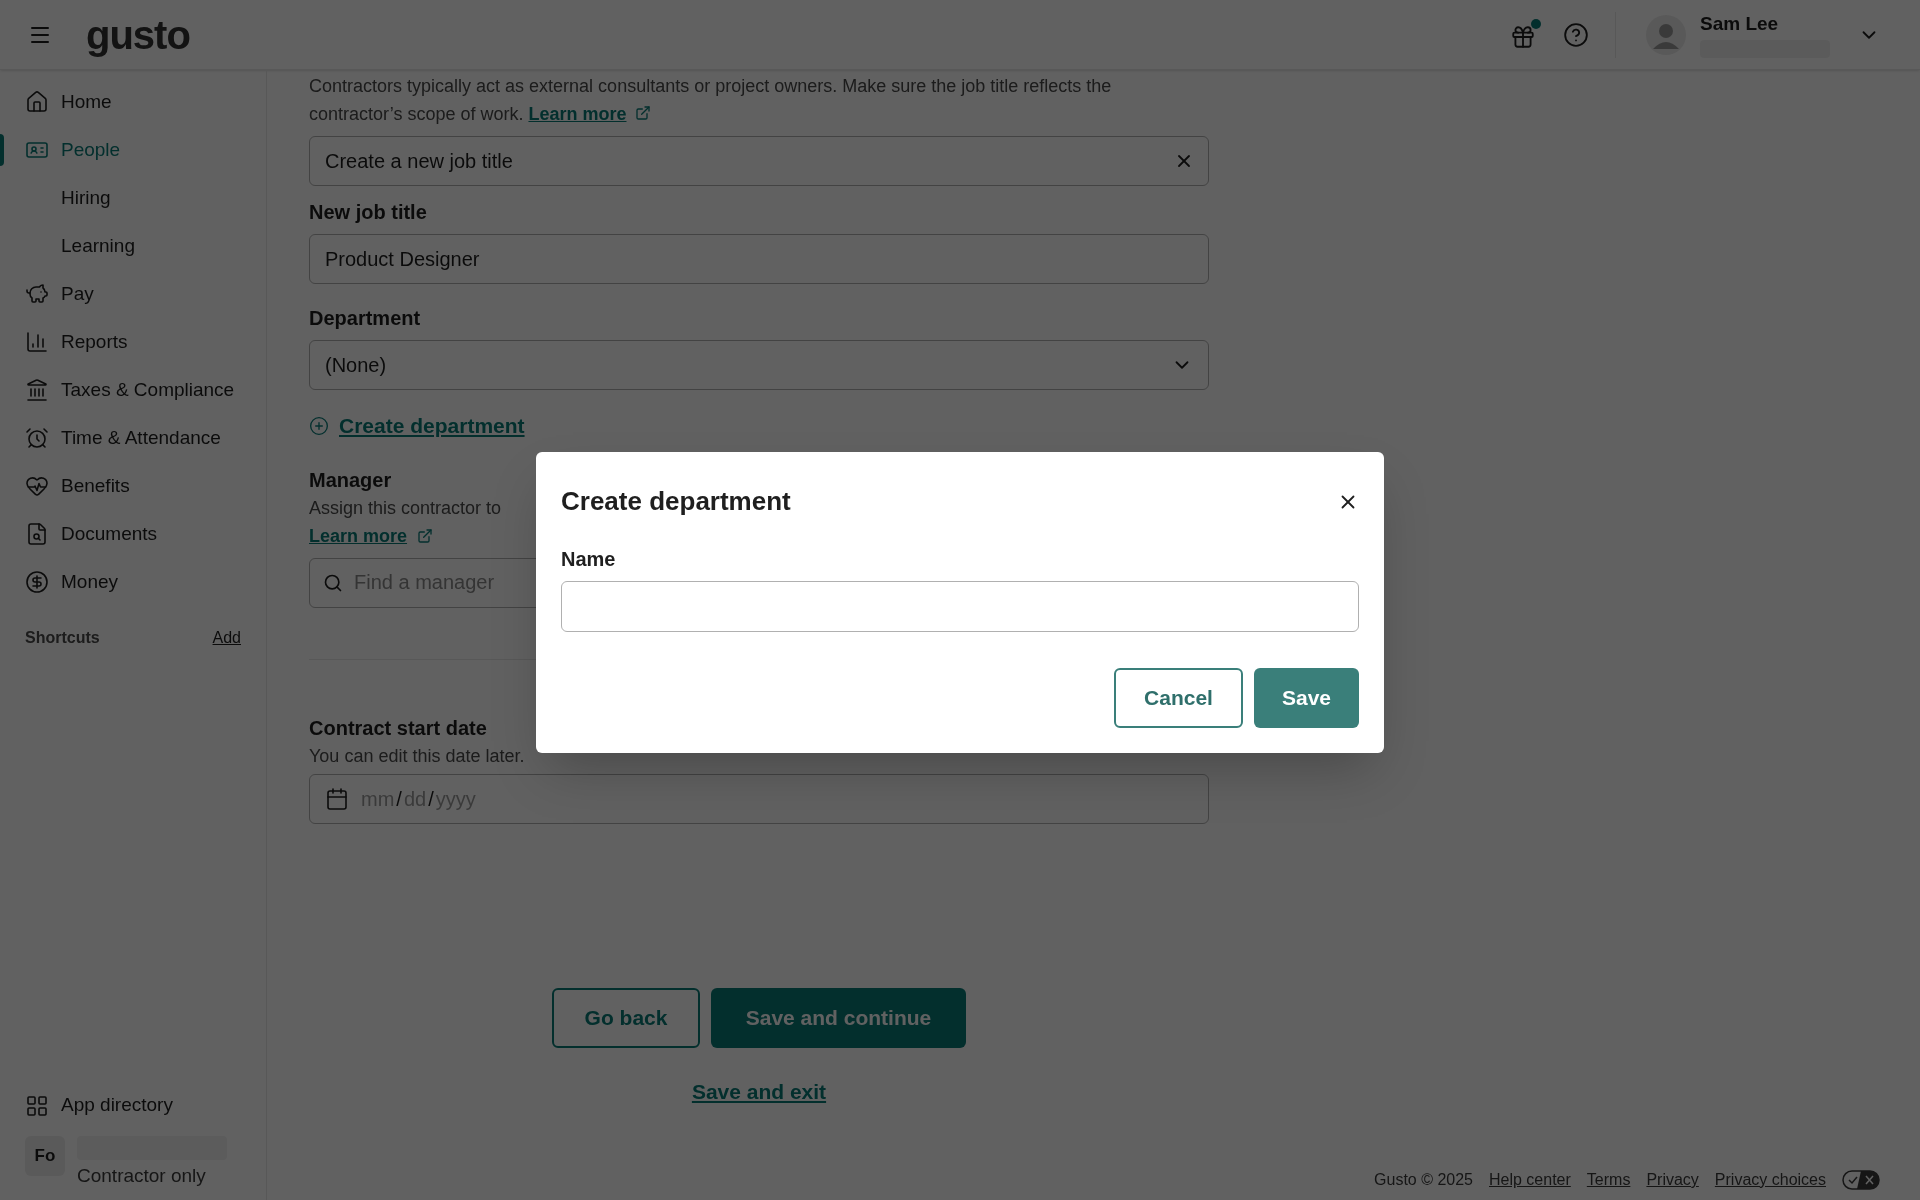 Image resolution: width=1920 pixels, height=1200 pixels. I want to click on field-label: New job title, so click(368, 212).